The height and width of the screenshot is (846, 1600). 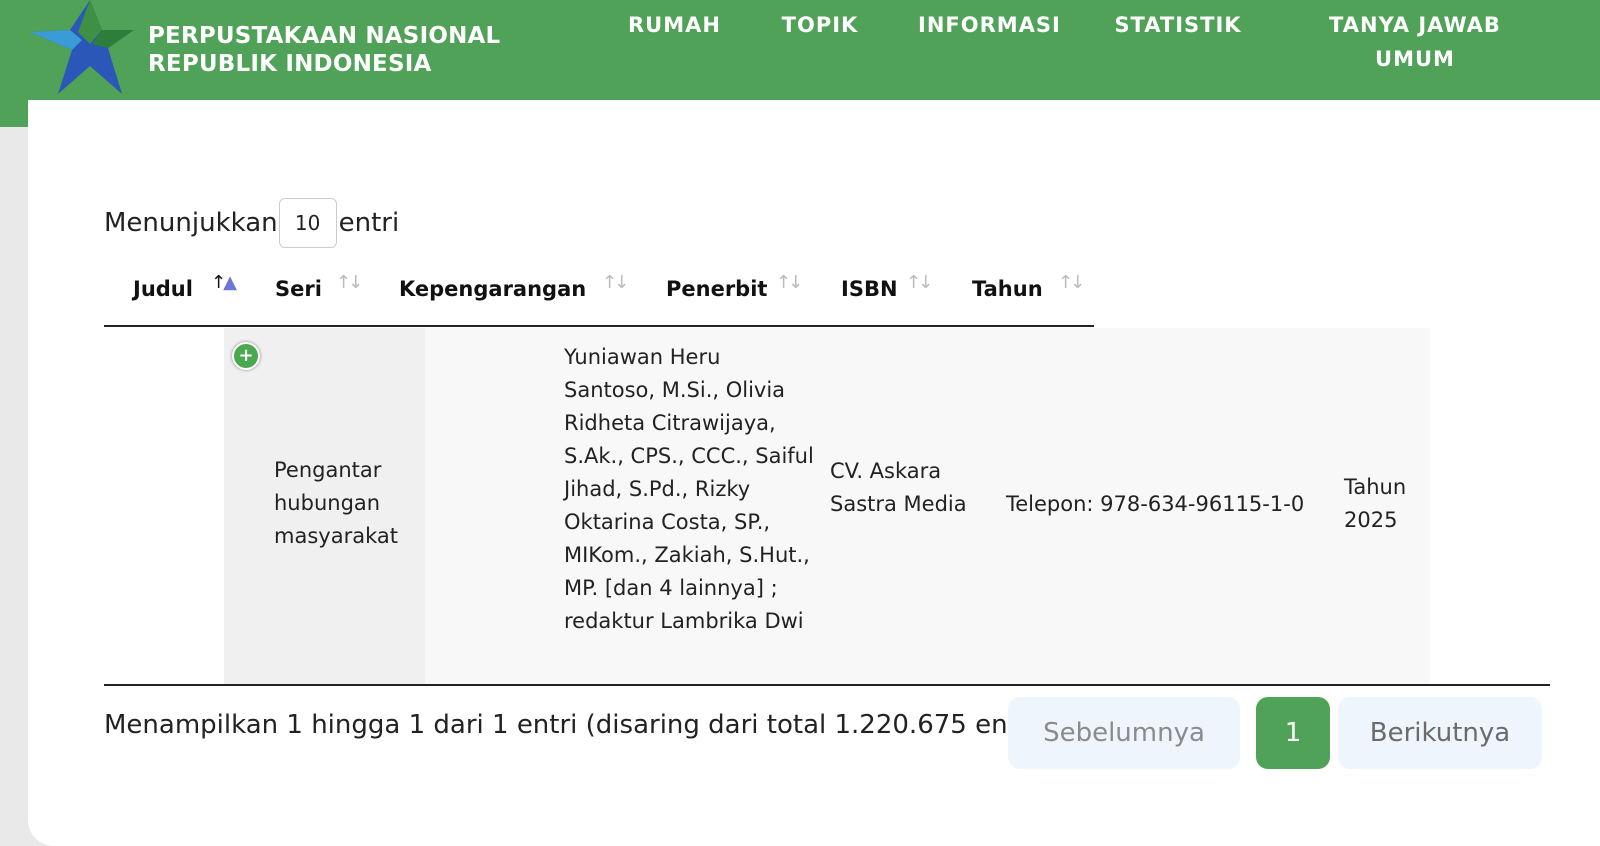 What do you see at coordinates (492, 289) in the screenshot?
I see `col-kepengarangan: Kepengarangan` at bounding box center [492, 289].